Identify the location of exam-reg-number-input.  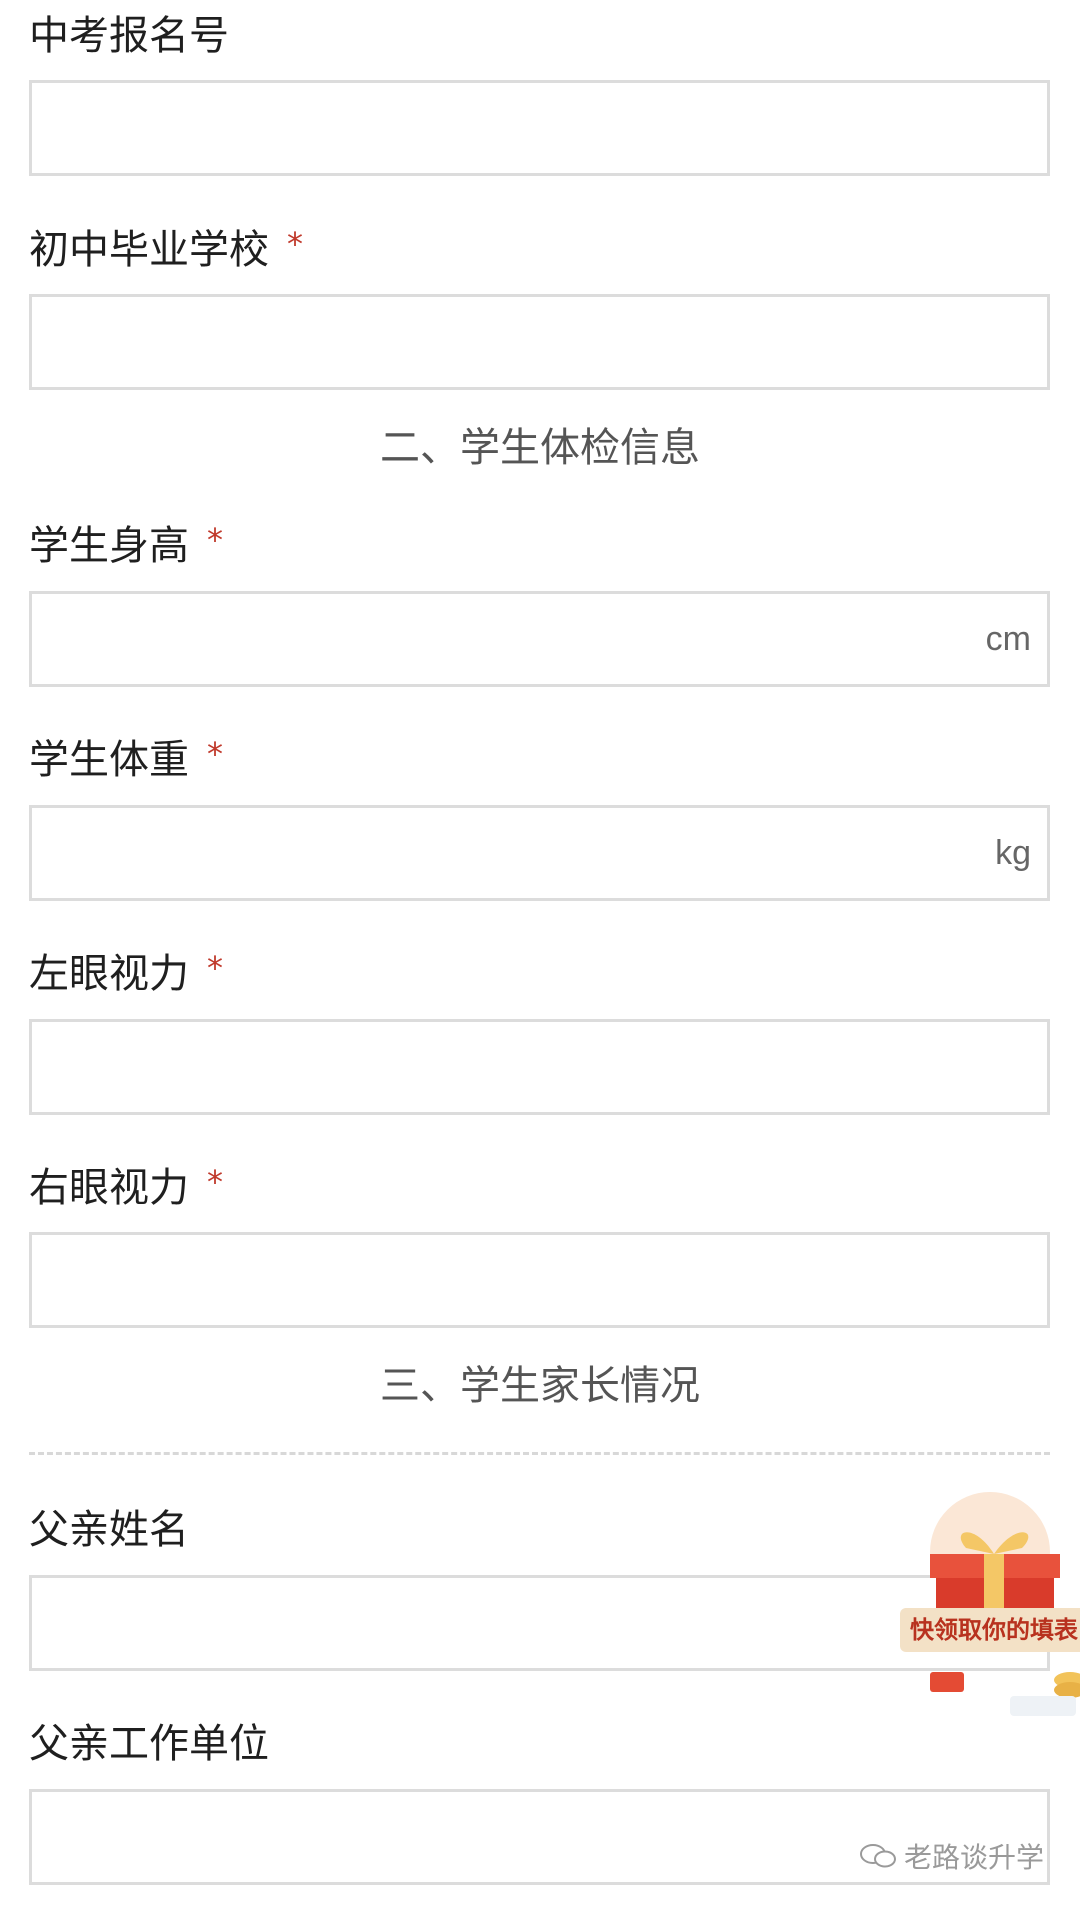
(539, 128).